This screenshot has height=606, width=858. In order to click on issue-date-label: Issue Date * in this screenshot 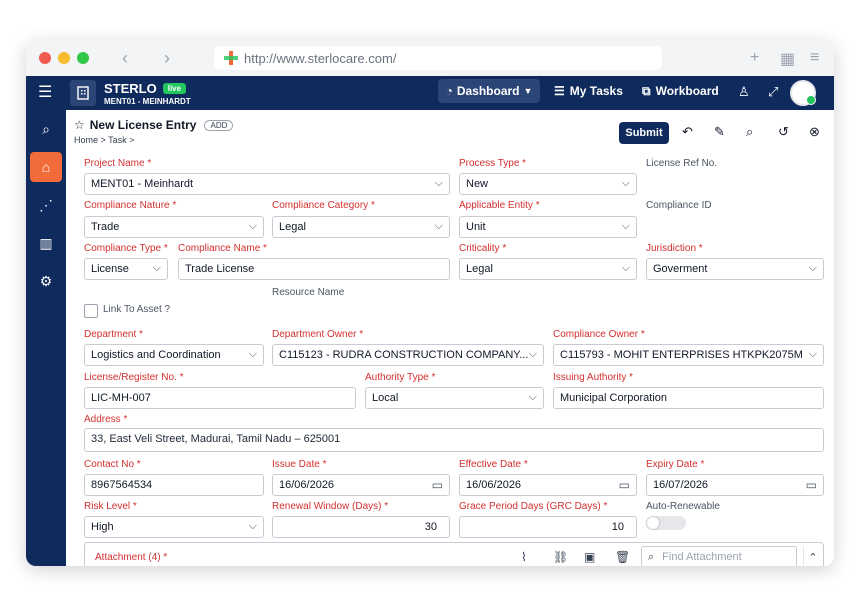, I will do `click(299, 464)`.